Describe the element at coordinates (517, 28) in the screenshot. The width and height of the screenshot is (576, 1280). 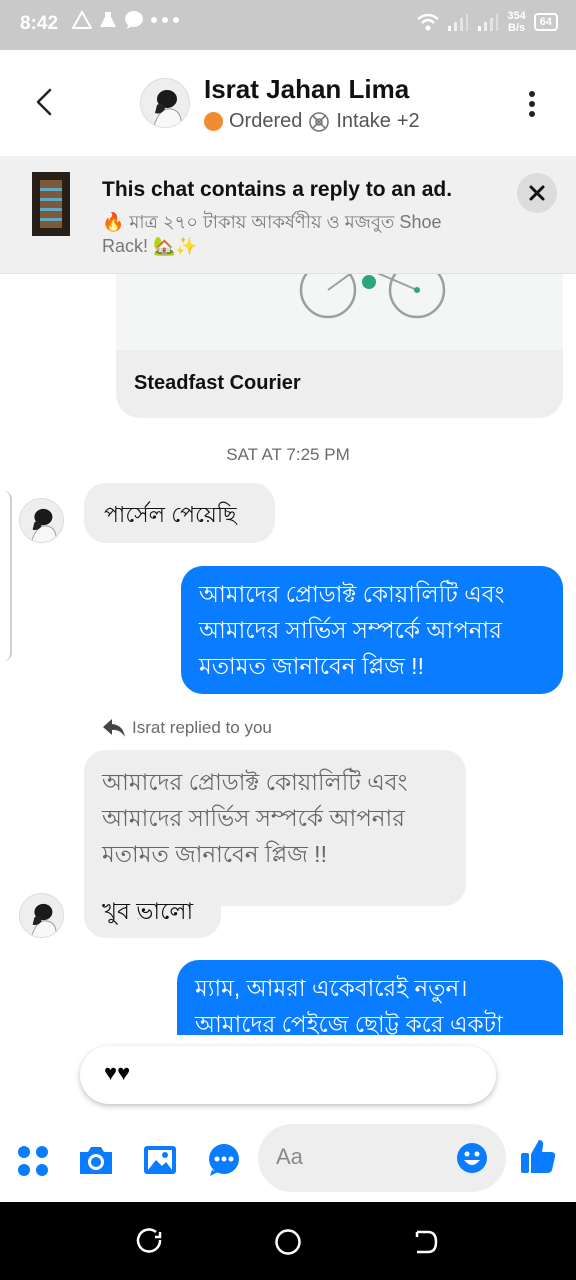
I see `net-speed-unit: B/s` at that location.